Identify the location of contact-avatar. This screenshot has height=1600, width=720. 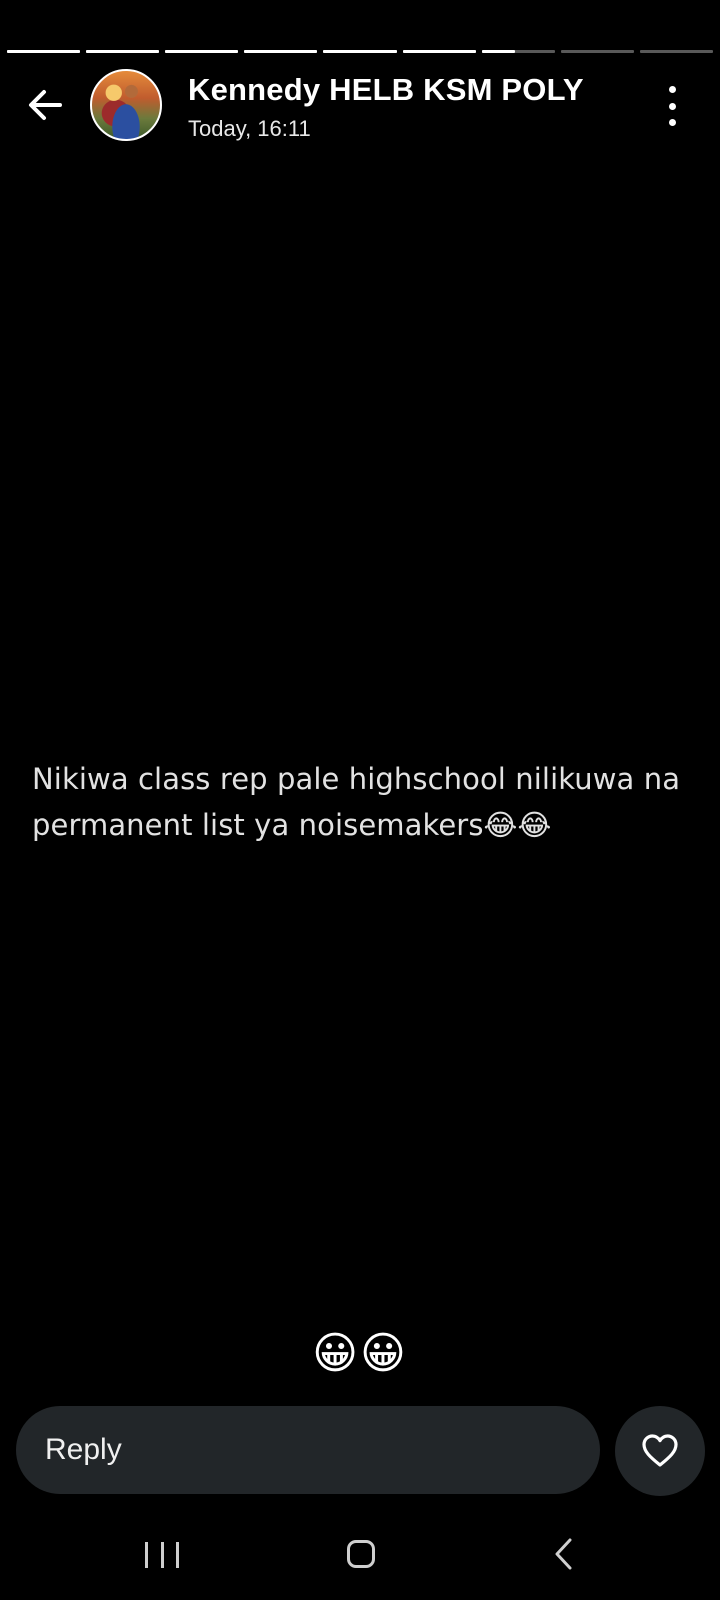
(126, 105).